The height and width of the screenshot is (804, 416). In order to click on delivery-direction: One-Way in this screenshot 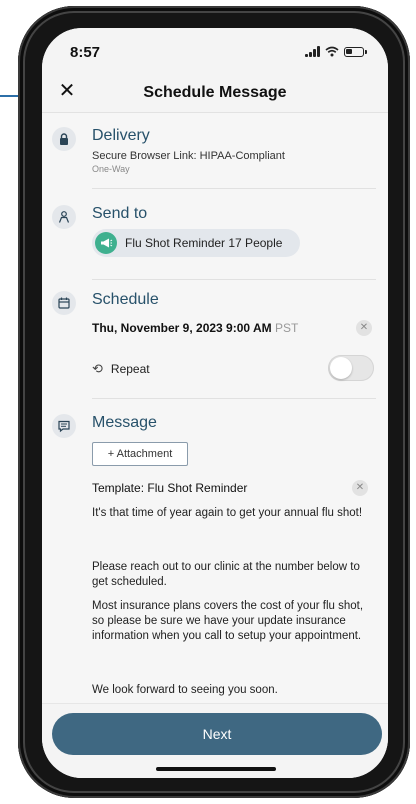, I will do `click(111, 169)`.